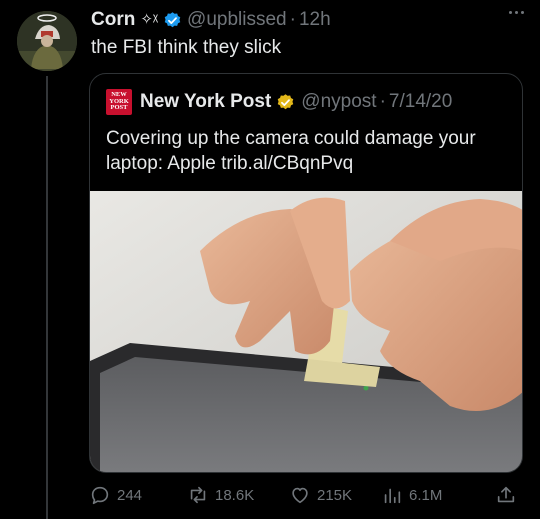 The height and width of the screenshot is (519, 540). Describe the element at coordinates (172, 20) in the screenshot. I see `verified-blue-icon` at that location.